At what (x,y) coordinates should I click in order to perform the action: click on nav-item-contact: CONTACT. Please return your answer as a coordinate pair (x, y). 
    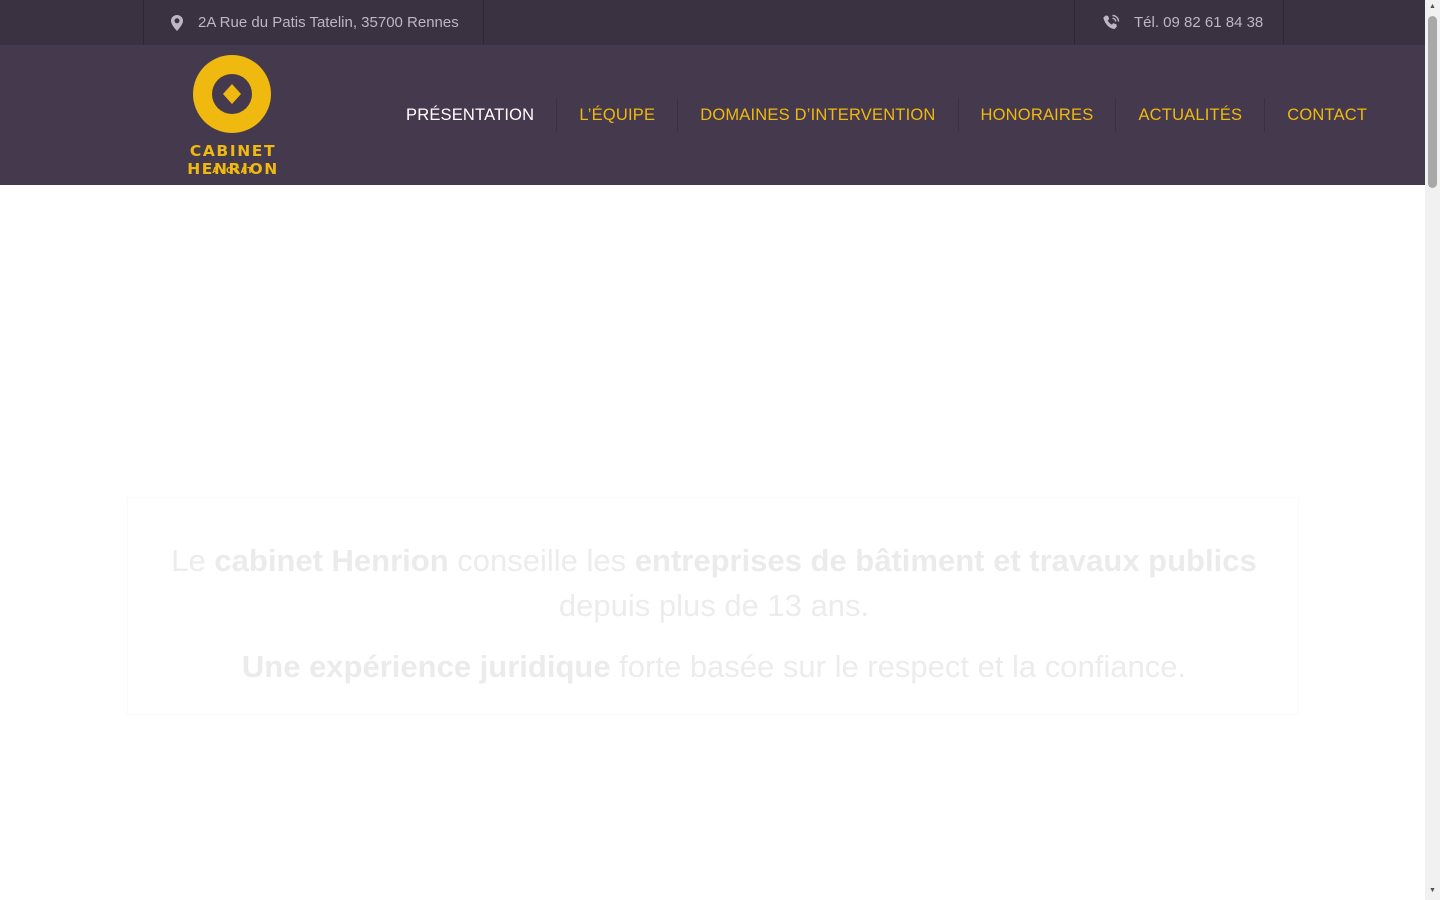
    Looking at the image, I should click on (1326, 115).